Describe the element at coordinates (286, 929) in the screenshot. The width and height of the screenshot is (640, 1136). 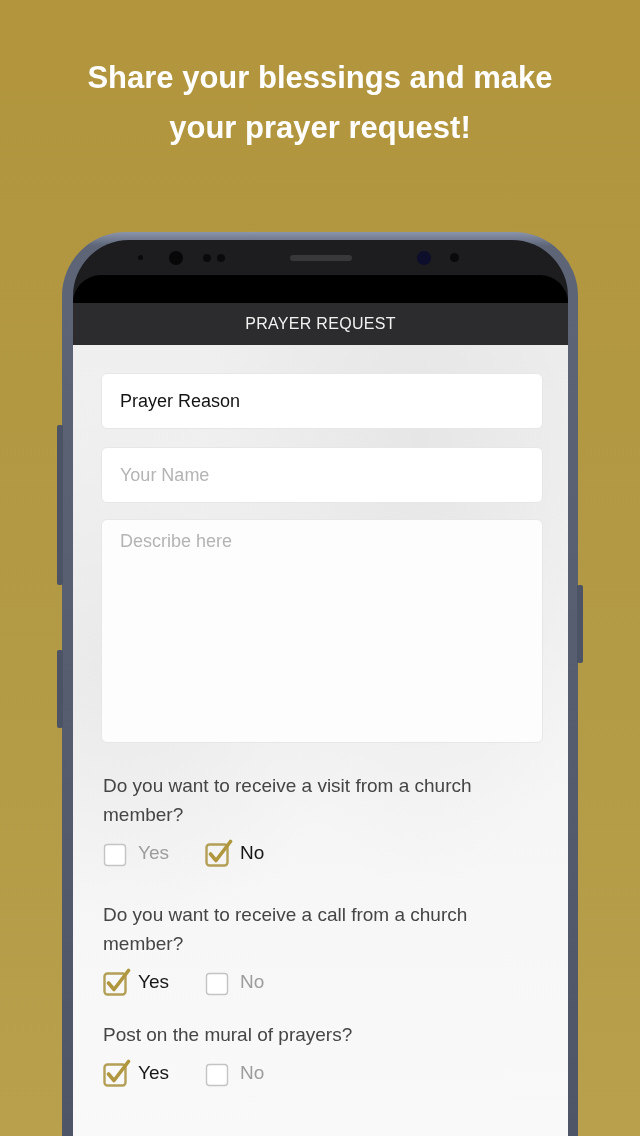
I see `question-text: Do you want to receive a call from a church member?` at that location.